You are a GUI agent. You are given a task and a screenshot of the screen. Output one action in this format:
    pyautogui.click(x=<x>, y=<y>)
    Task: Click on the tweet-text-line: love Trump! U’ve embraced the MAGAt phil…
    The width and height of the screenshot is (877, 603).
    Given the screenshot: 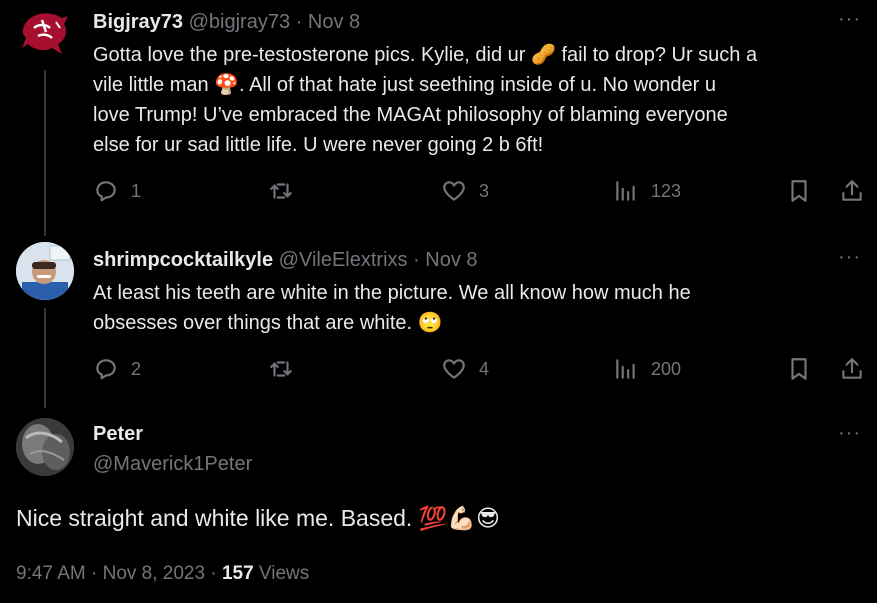 What is the action you would take?
    pyautogui.click(x=410, y=115)
    